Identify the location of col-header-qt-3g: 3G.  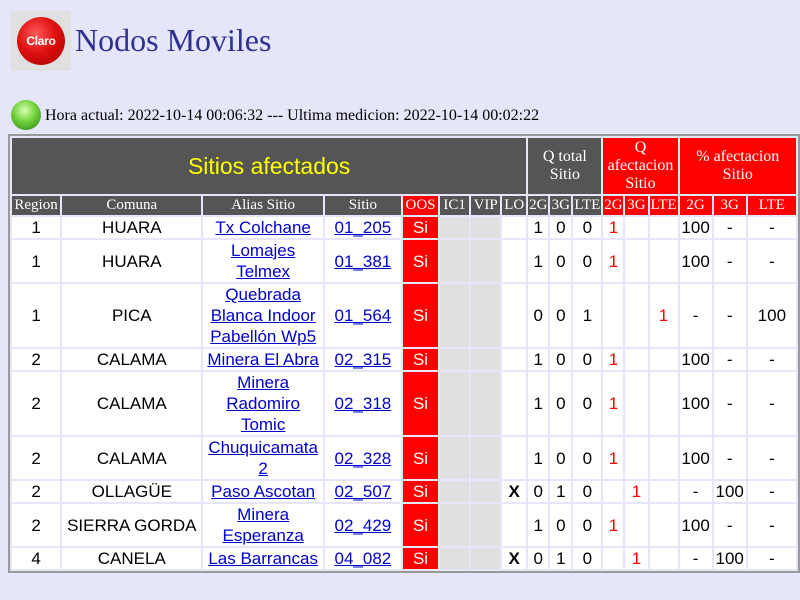
(561, 205).